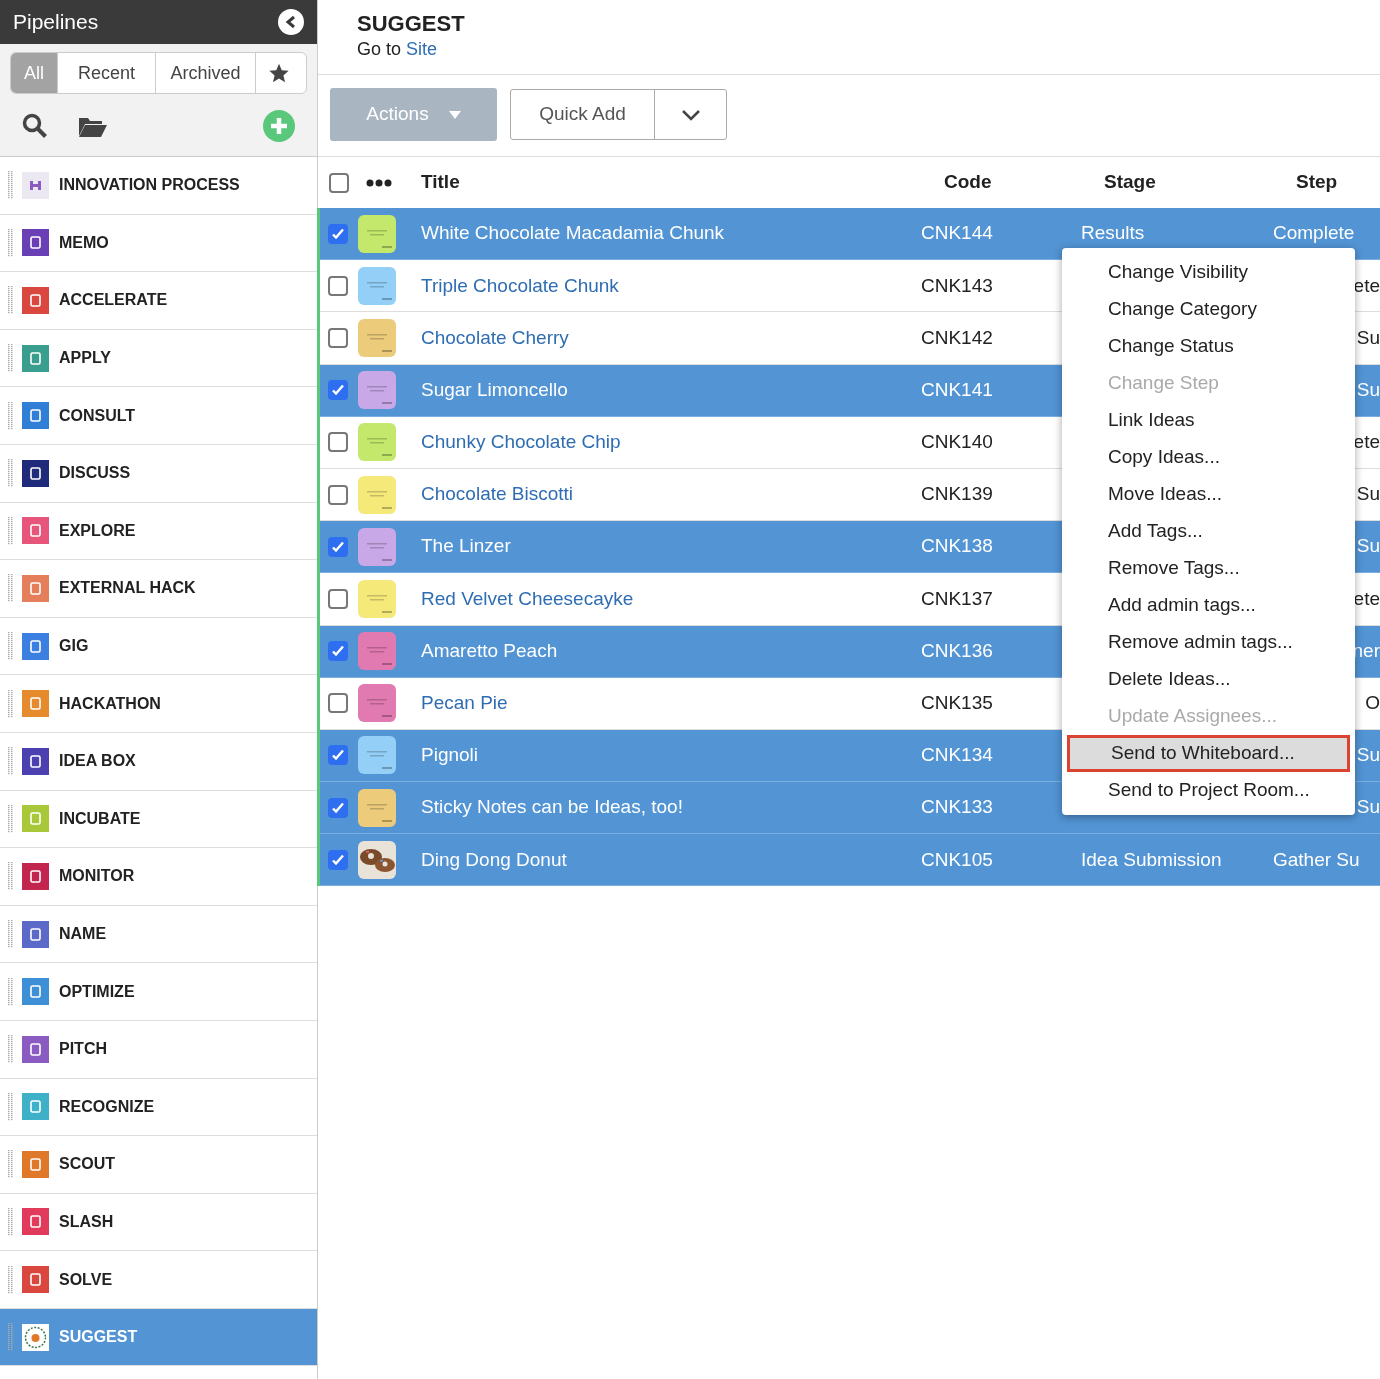 This screenshot has height=1379, width=1380. I want to click on table-cell: CNK135, so click(957, 703).